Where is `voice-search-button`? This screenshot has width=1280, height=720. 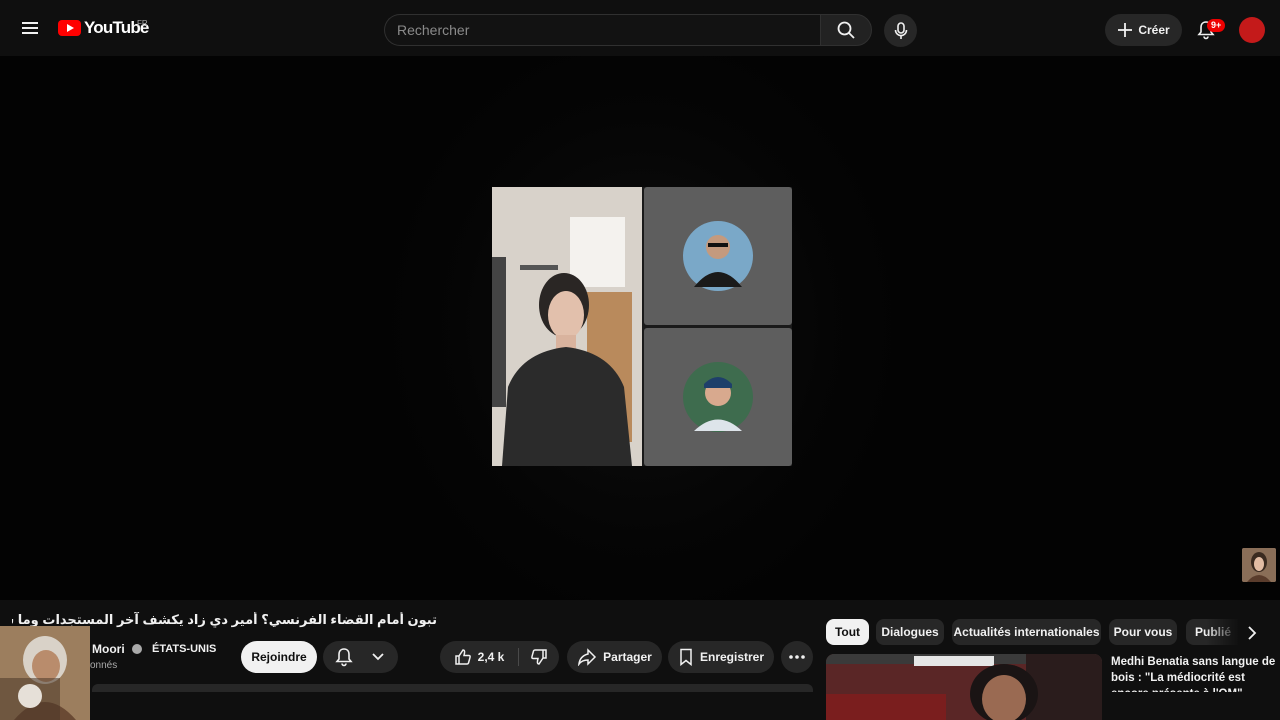 voice-search-button is located at coordinates (900, 30).